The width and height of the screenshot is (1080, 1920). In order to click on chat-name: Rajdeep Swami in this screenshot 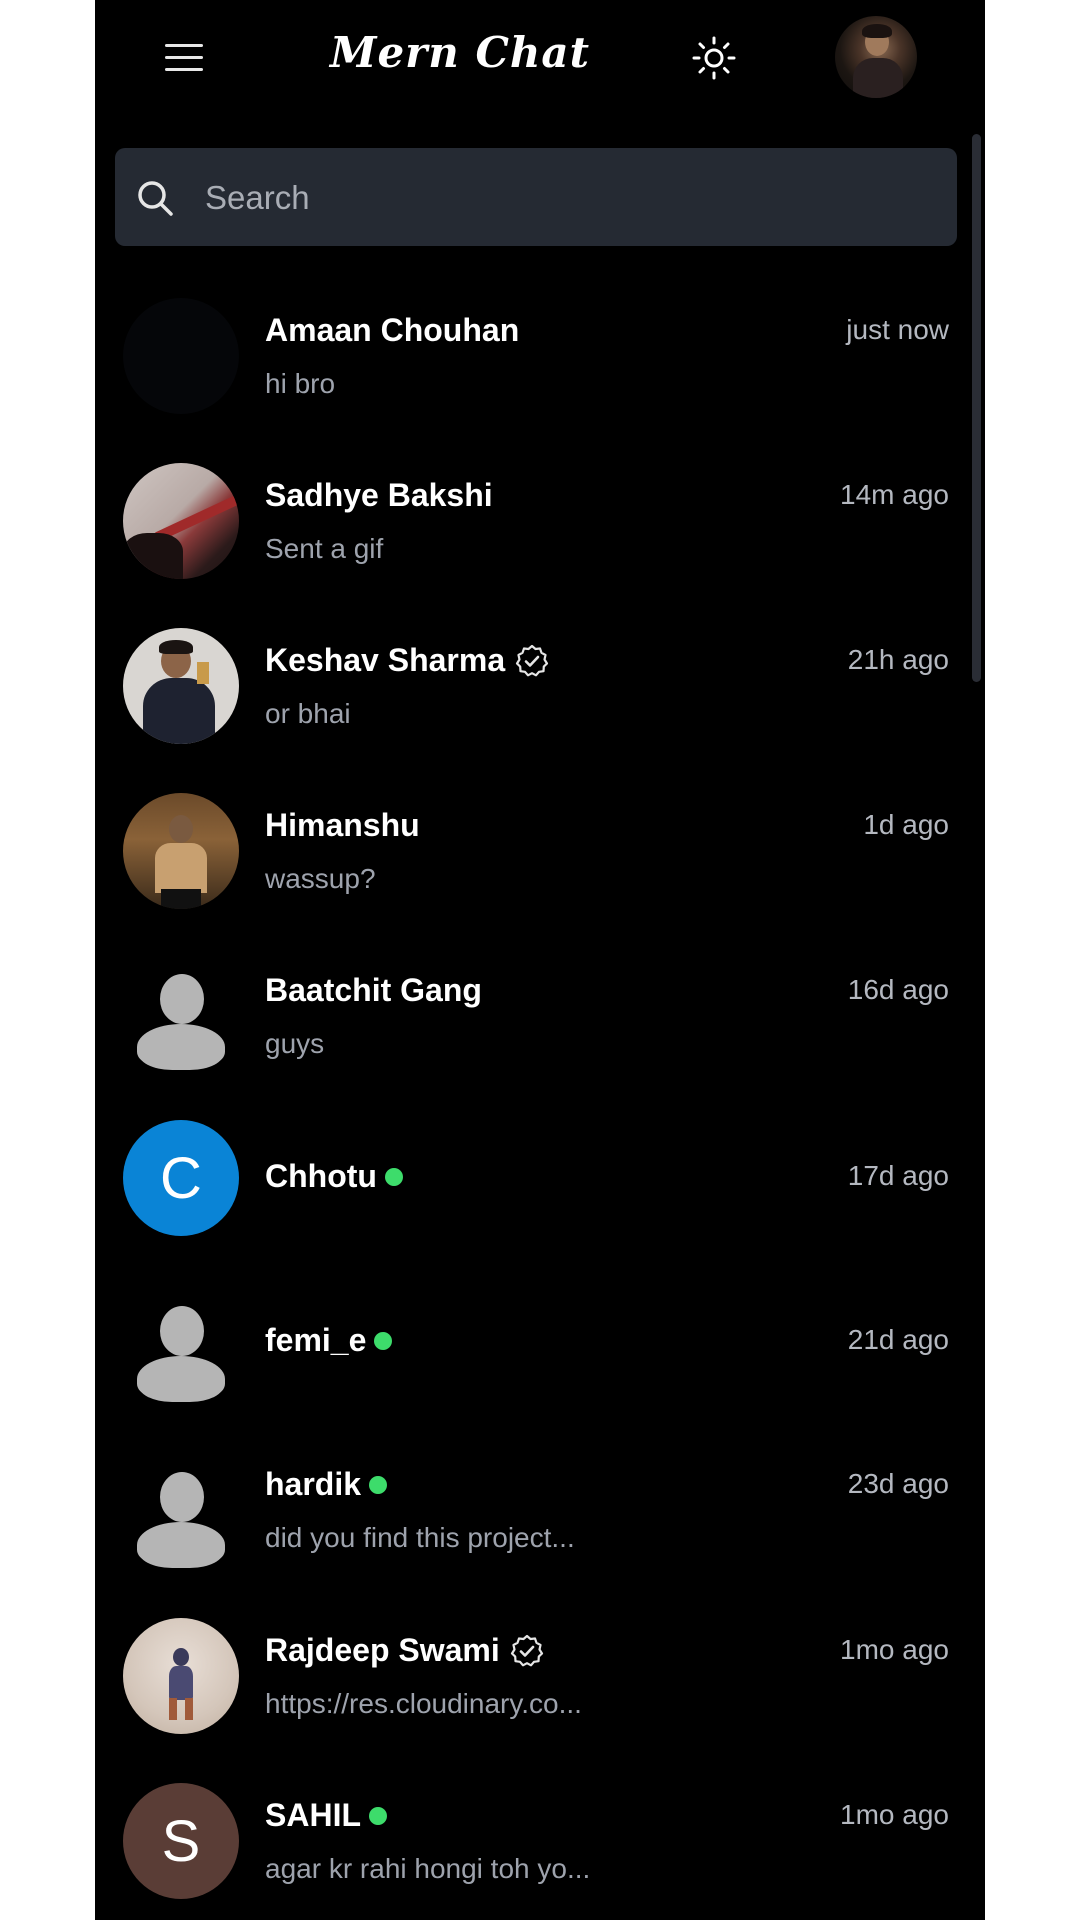, I will do `click(404, 1650)`.